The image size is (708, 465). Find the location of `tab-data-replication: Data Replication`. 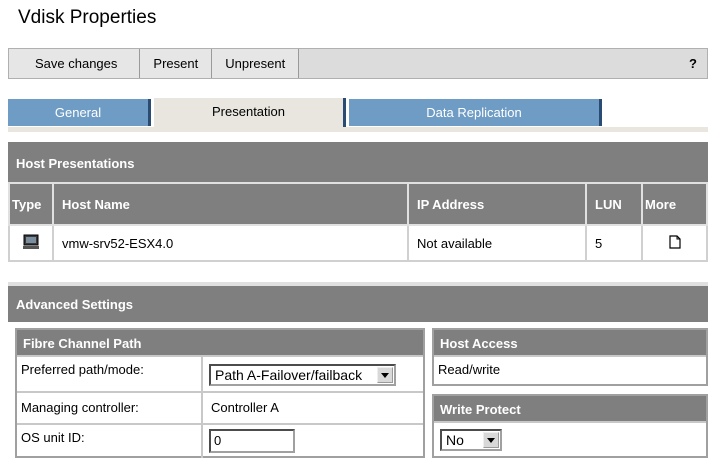

tab-data-replication: Data Replication is located at coordinates (475, 112).